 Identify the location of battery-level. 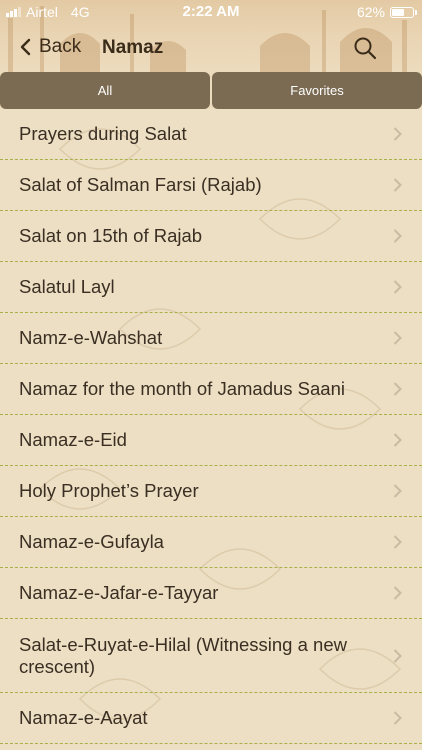
(398, 12).